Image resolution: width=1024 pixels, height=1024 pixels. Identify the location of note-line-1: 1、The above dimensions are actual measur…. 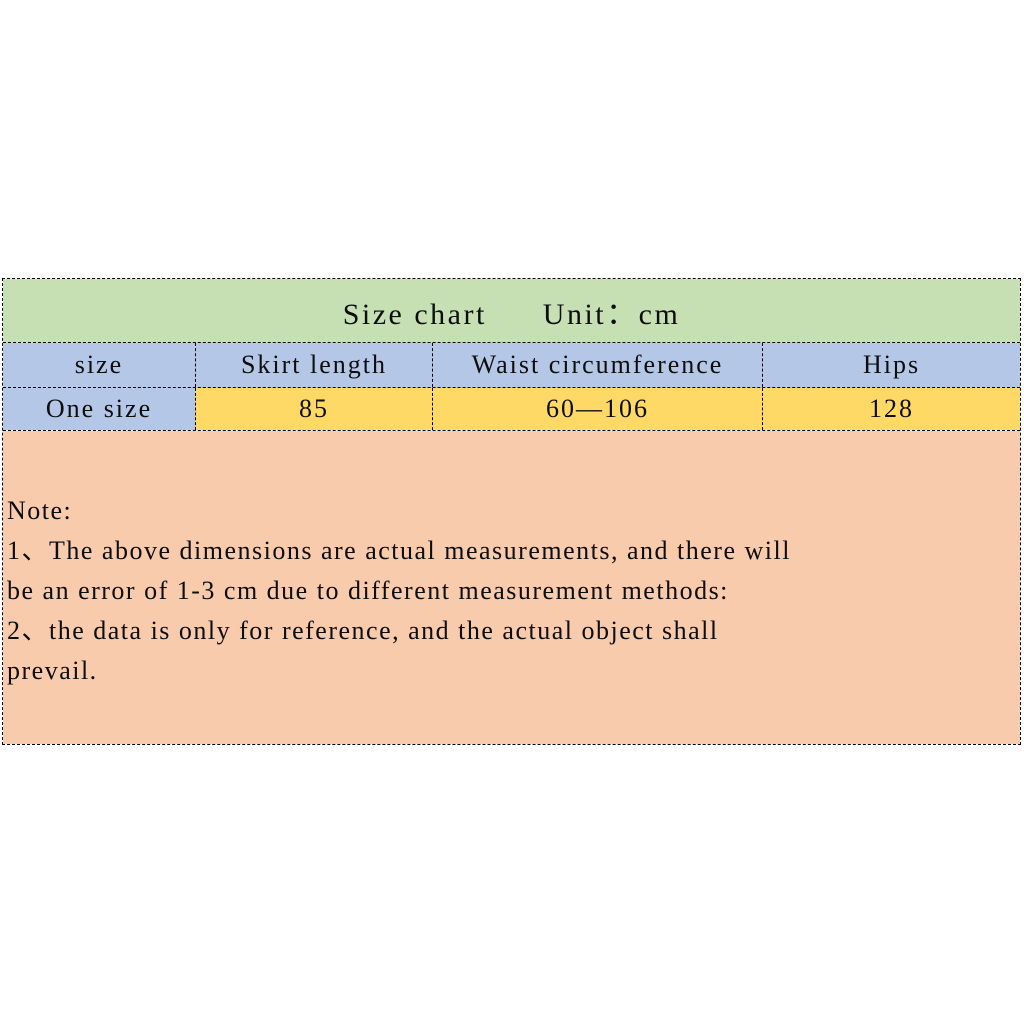
(399, 550).